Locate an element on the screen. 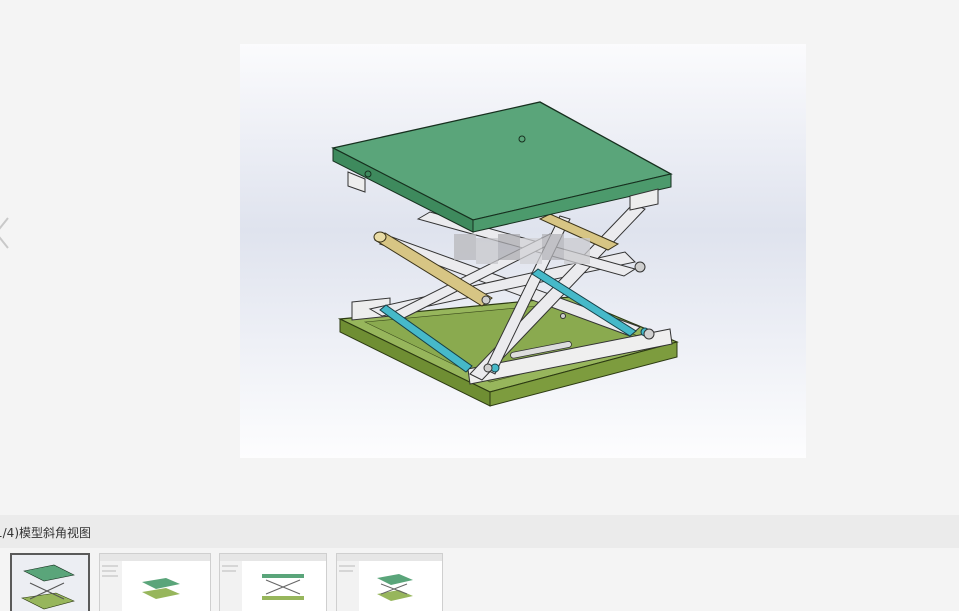  chevron-left-icon is located at coordinates (6, 233).